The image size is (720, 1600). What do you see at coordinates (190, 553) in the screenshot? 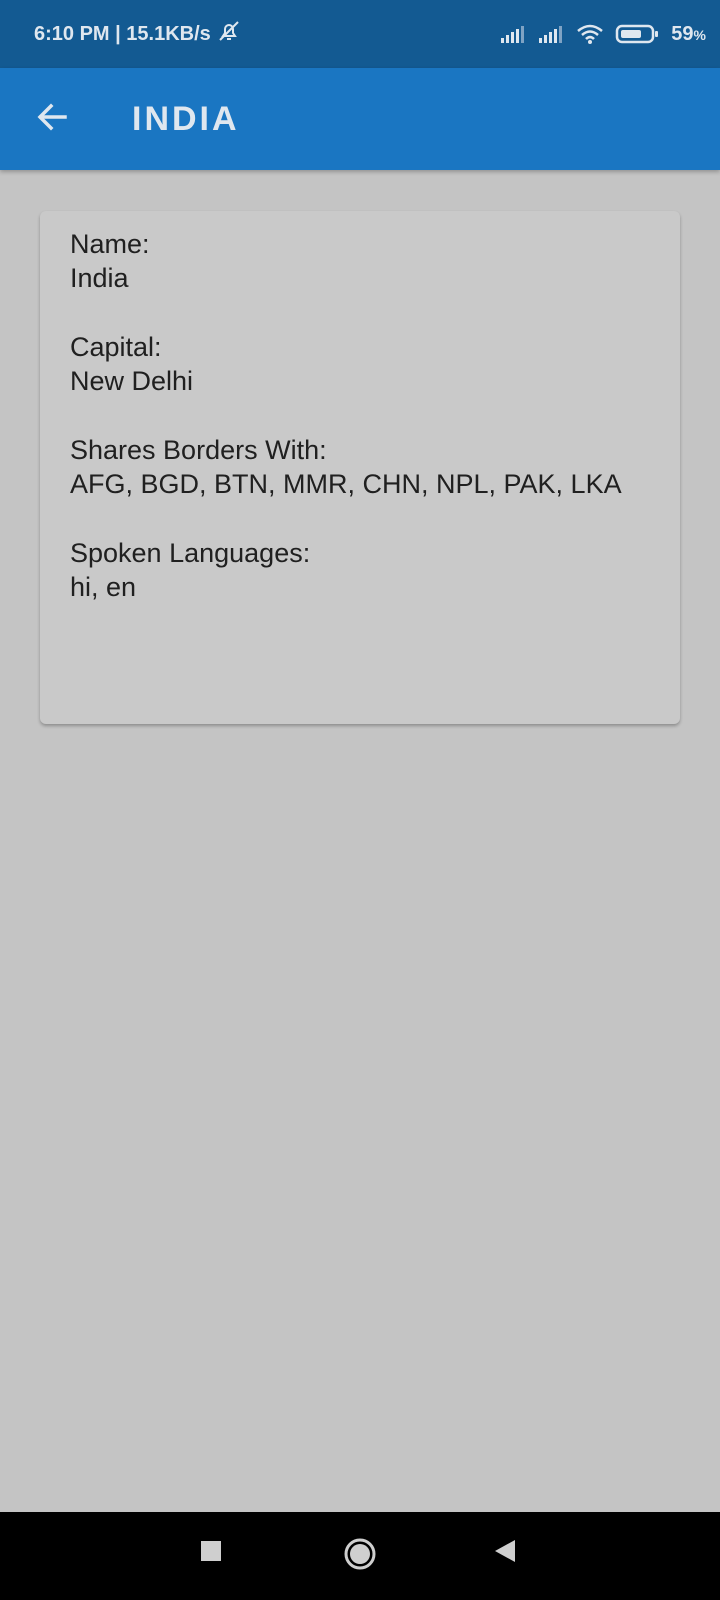
I see `languages-label: Spoken Languages:` at bounding box center [190, 553].